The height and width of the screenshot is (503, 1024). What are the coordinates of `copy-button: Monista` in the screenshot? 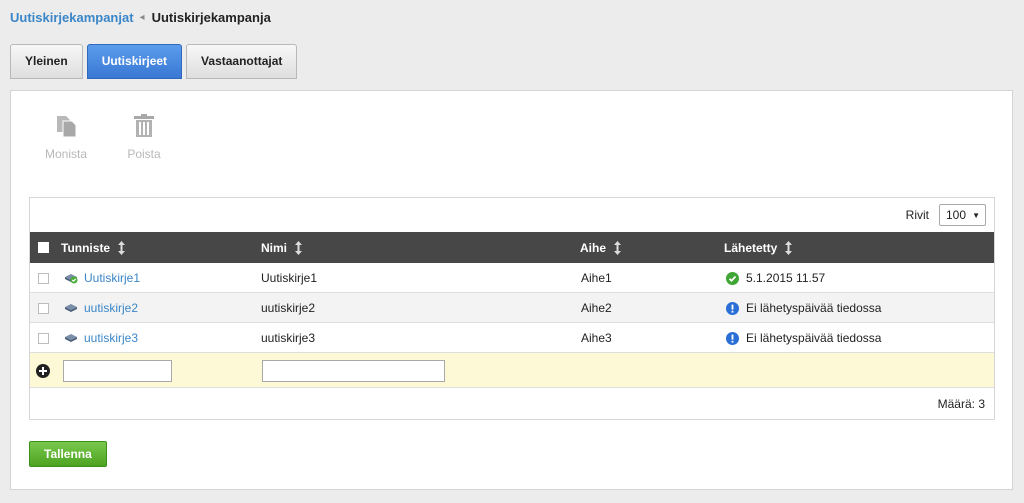 It's located at (66, 137).